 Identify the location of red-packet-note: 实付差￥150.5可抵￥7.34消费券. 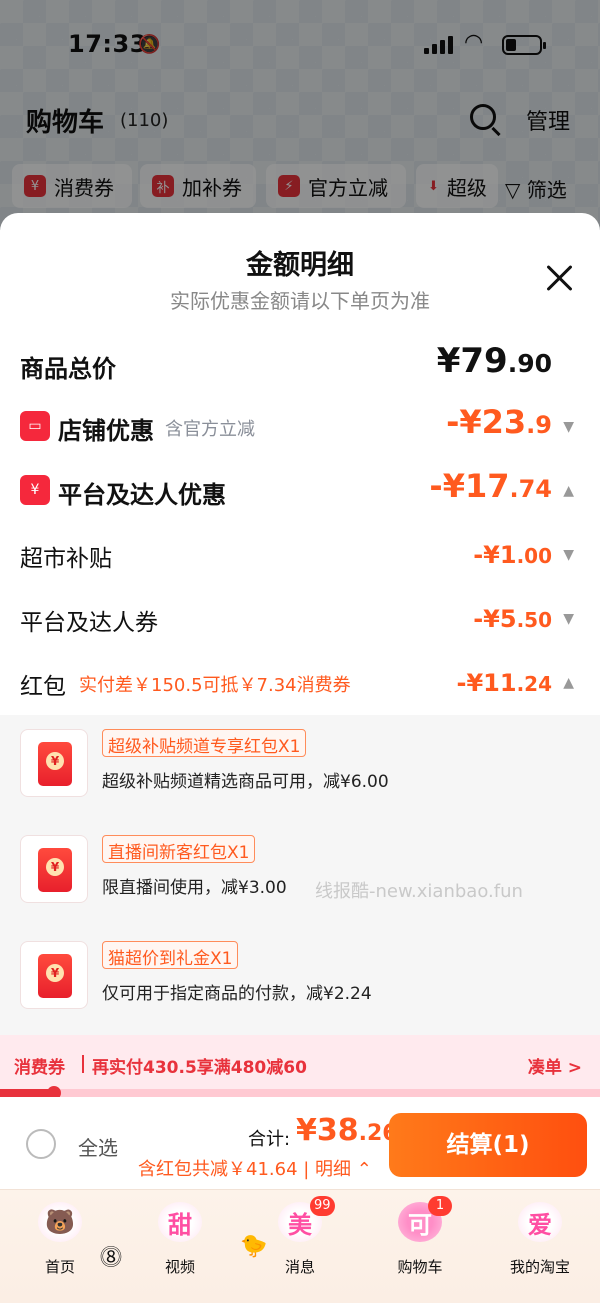
(215, 685).